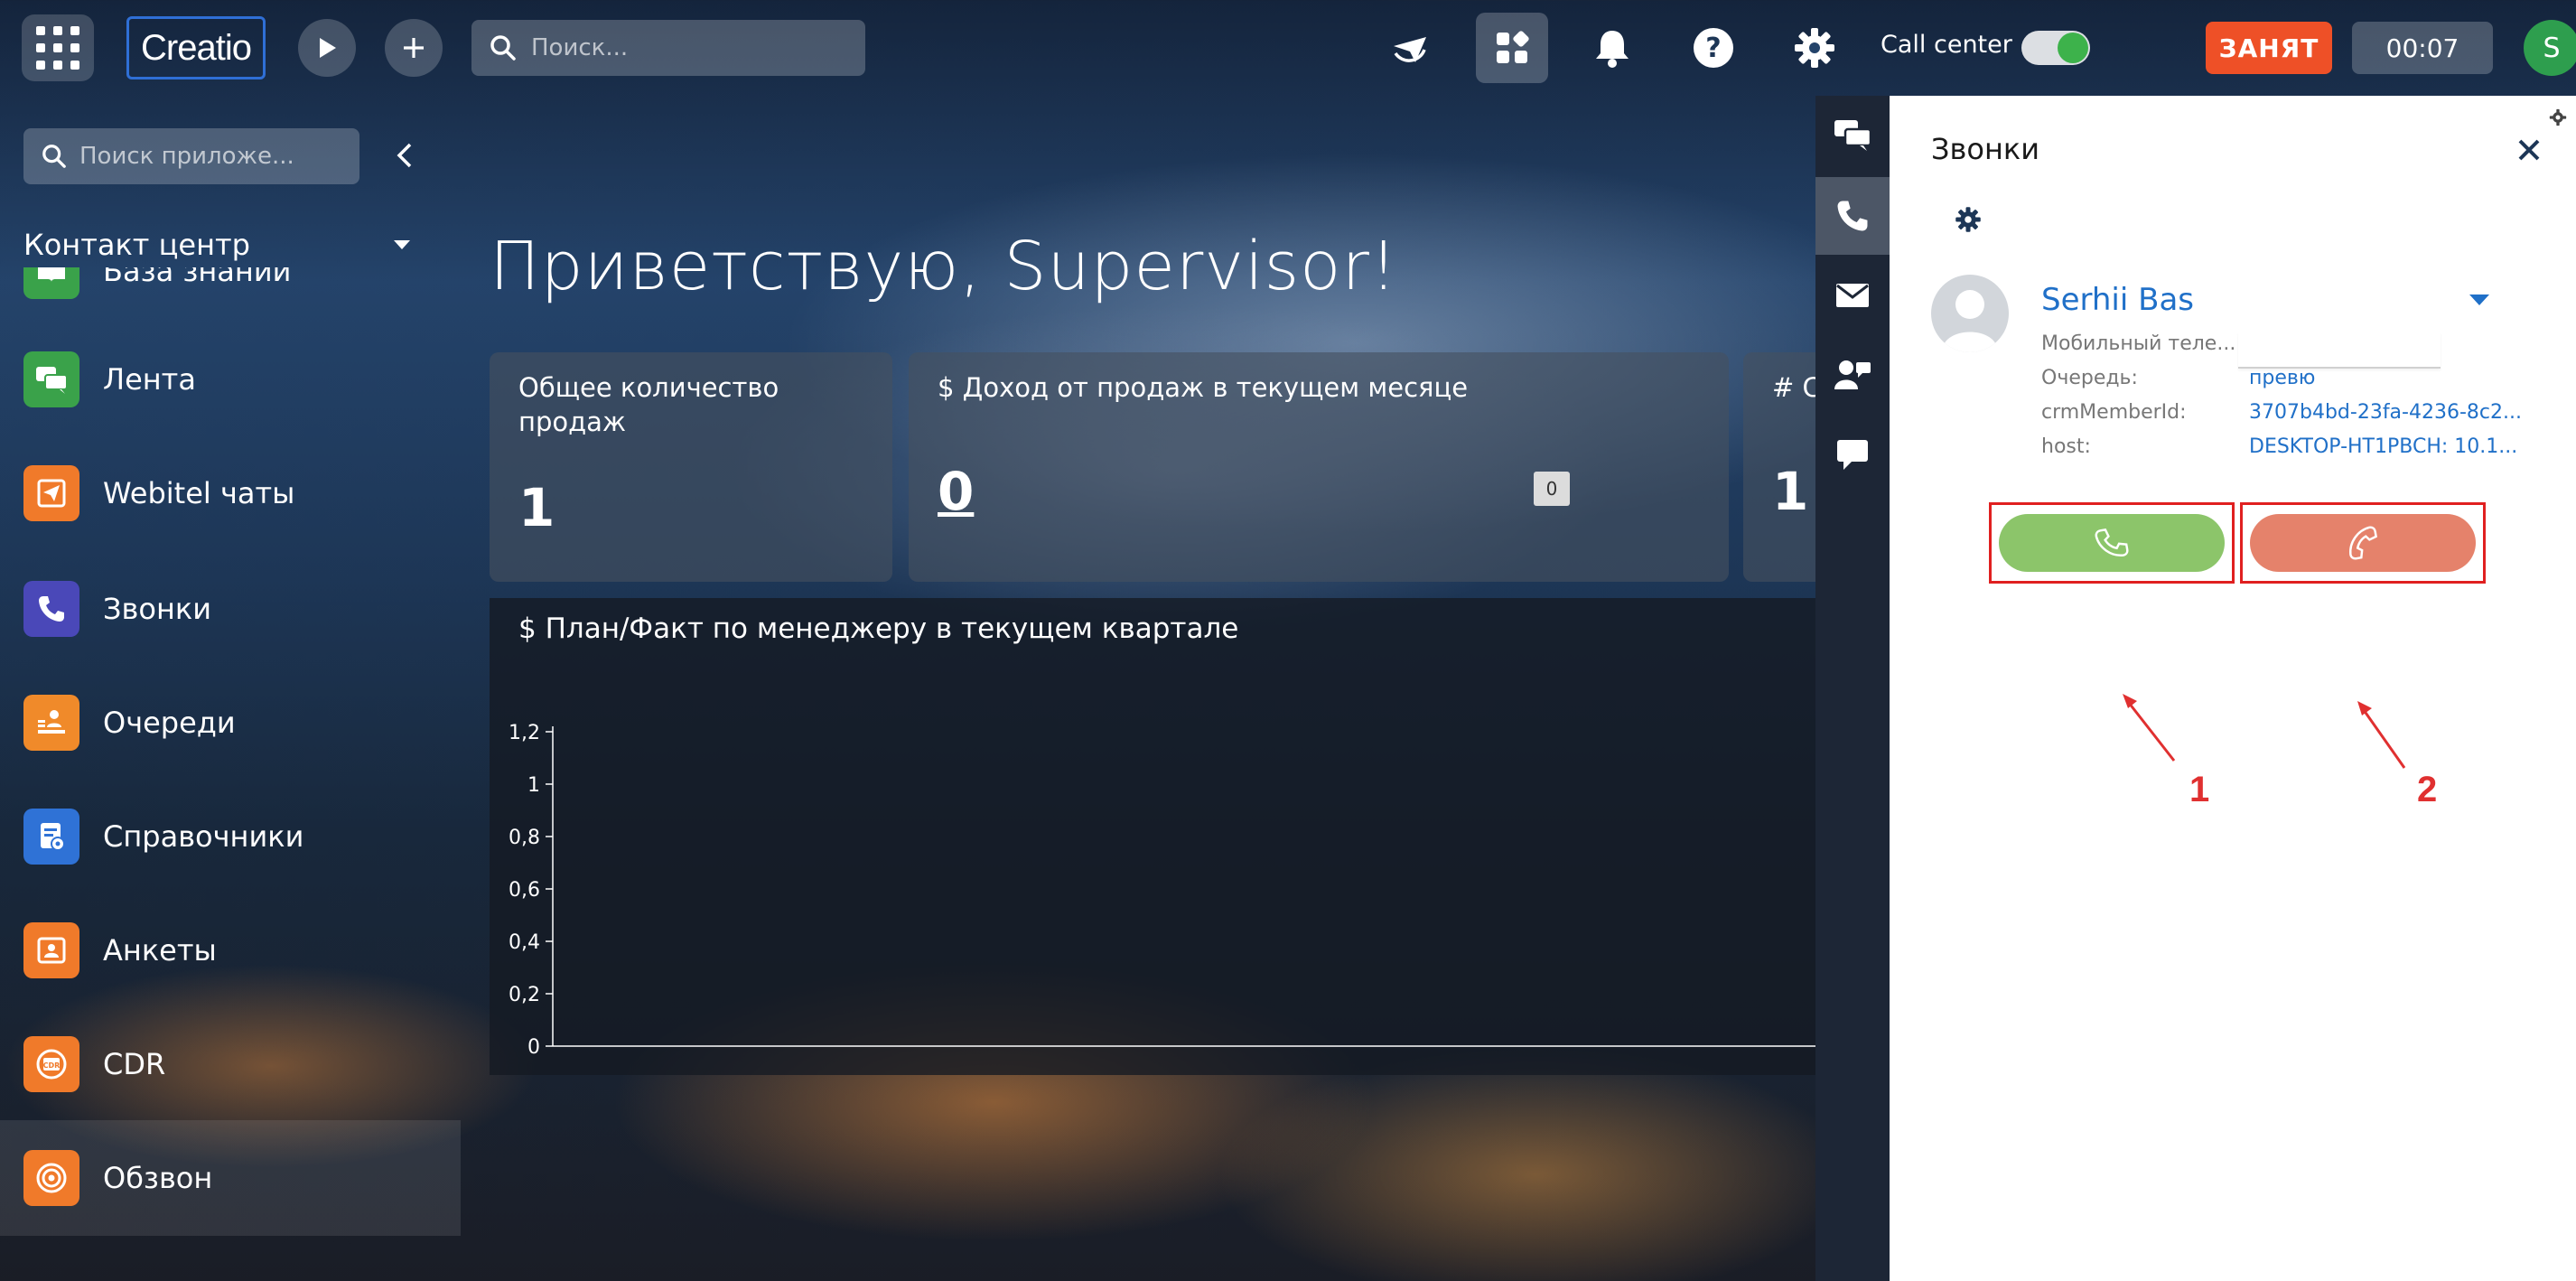  What do you see at coordinates (1612, 48) in the screenshot?
I see `bell-icon` at bounding box center [1612, 48].